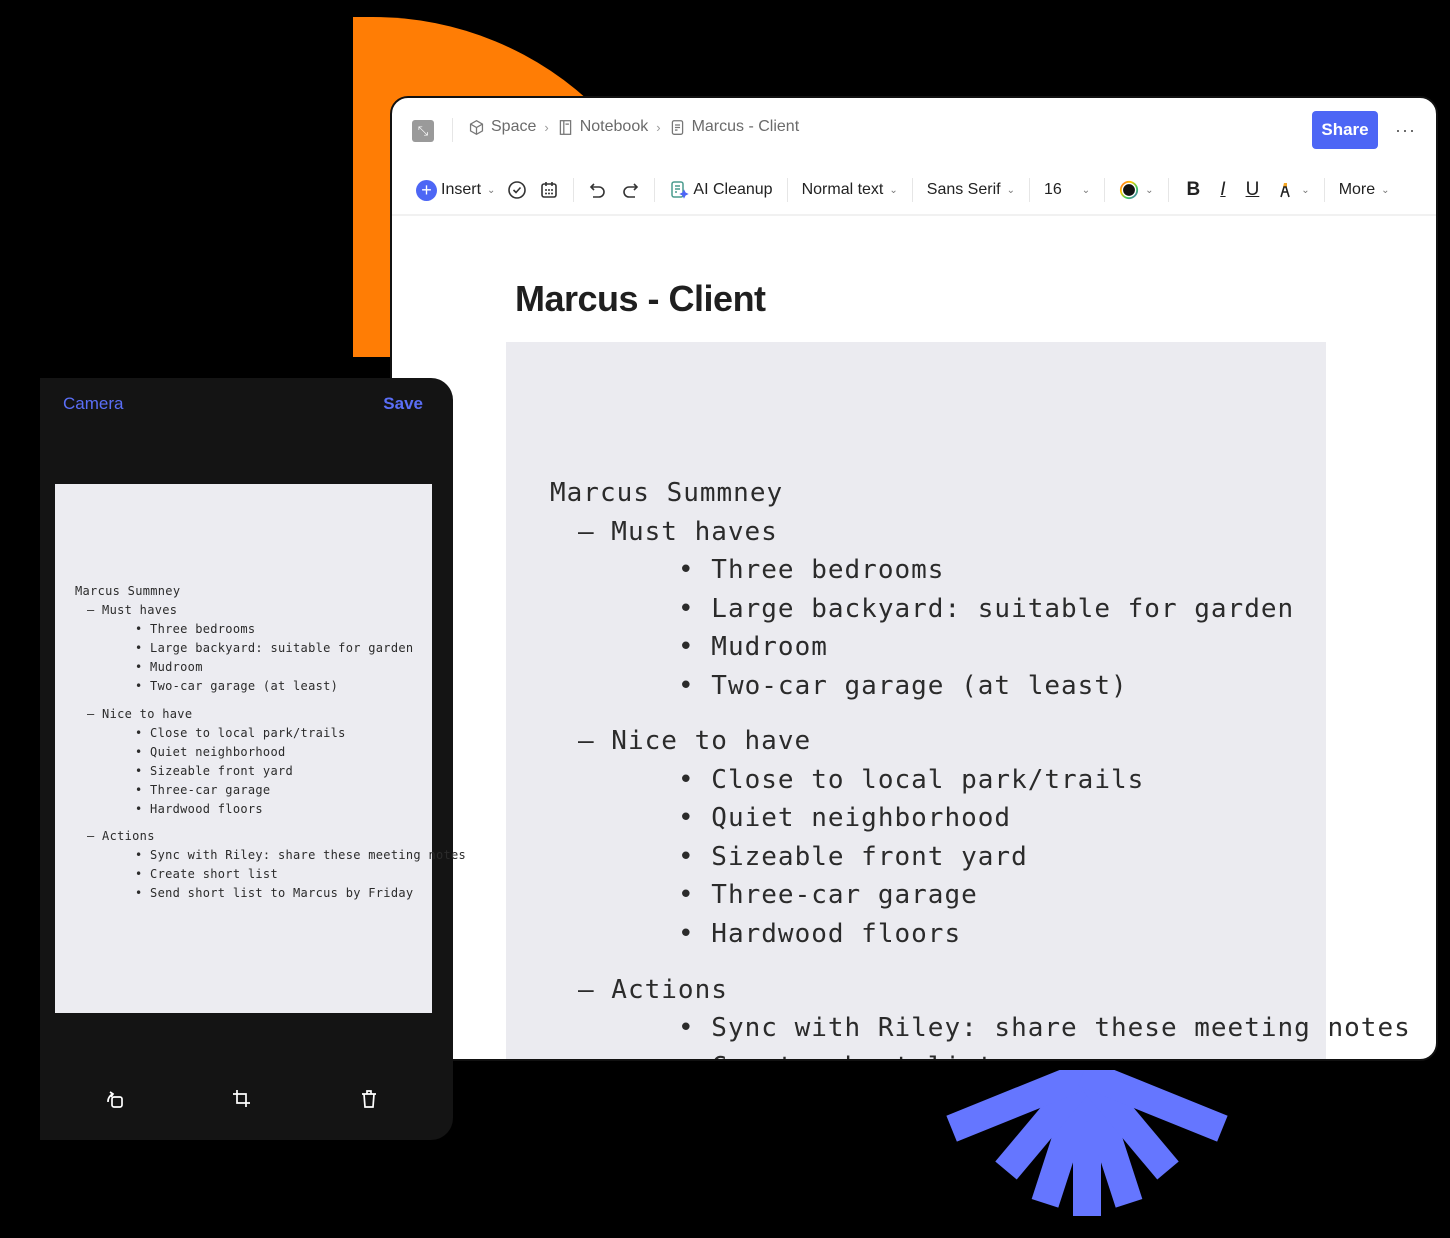 This screenshot has width=1450, height=1238. Describe the element at coordinates (1405, 130) in the screenshot. I see `more-options-icon: ···` at that location.